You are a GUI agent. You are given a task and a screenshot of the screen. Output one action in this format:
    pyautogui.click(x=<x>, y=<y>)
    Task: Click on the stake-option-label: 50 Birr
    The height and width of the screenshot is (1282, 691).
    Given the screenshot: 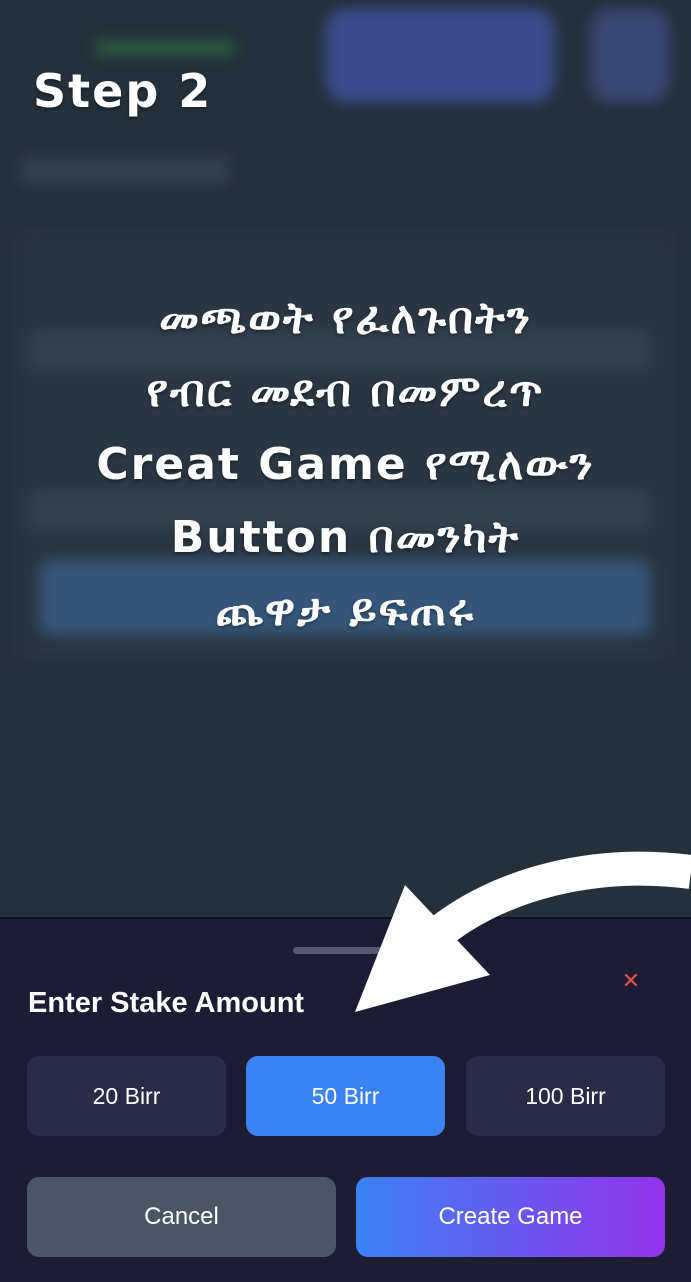 What is the action you would take?
    pyautogui.click(x=345, y=1095)
    